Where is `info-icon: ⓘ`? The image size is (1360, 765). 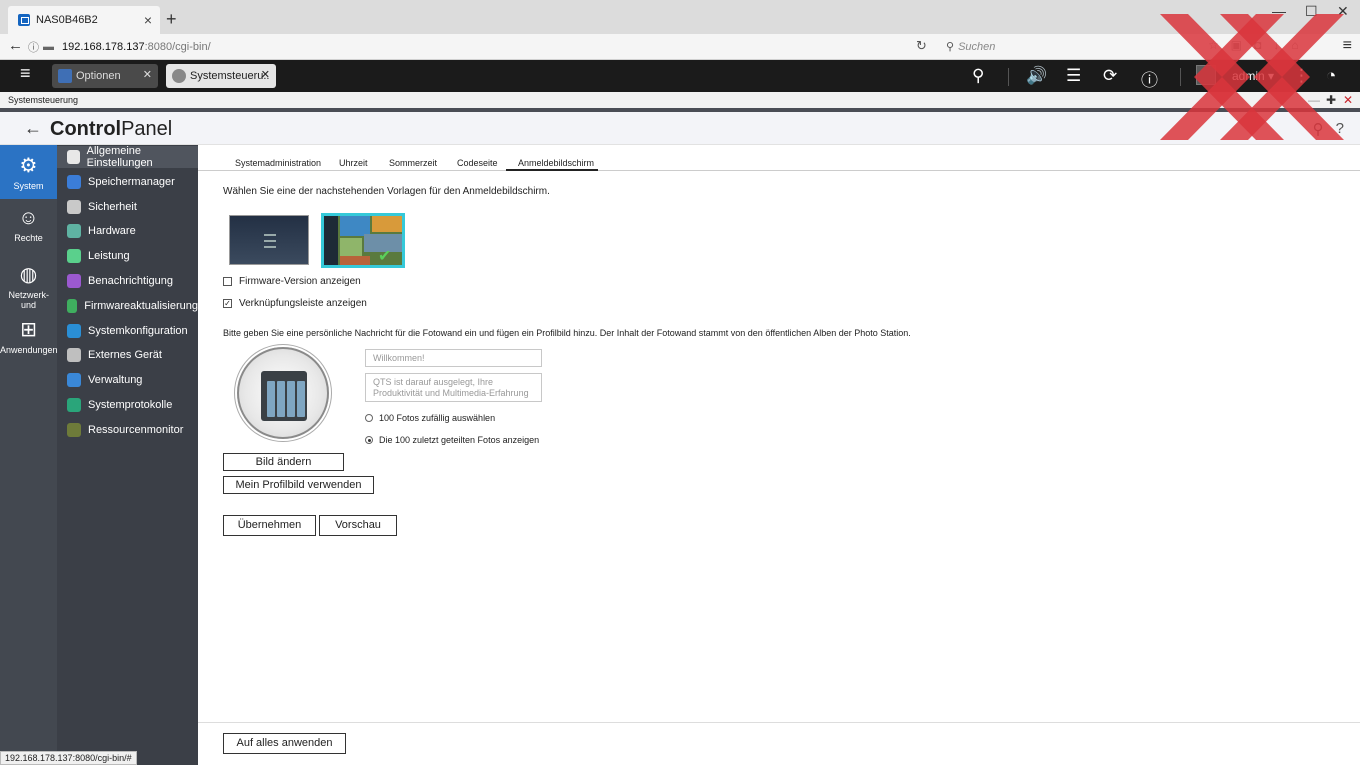
info-icon: ⓘ is located at coordinates (1149, 78).